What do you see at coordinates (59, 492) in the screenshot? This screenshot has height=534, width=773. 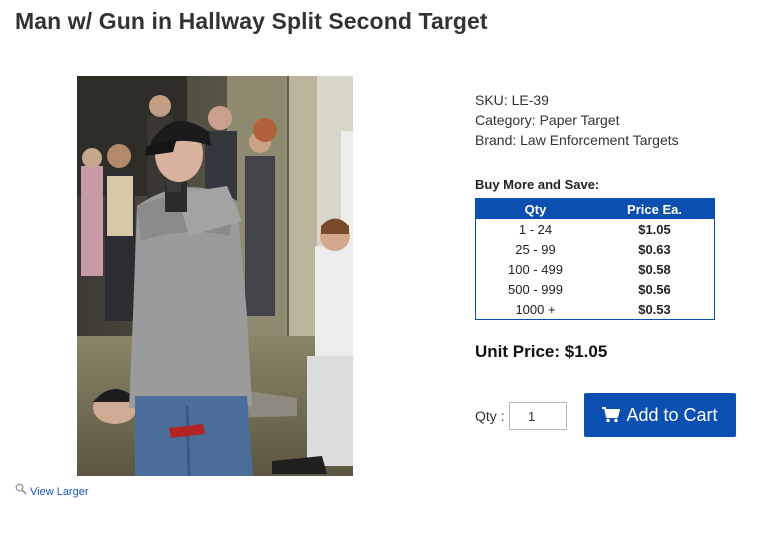 I see `view-larger-label: View Larger` at bounding box center [59, 492].